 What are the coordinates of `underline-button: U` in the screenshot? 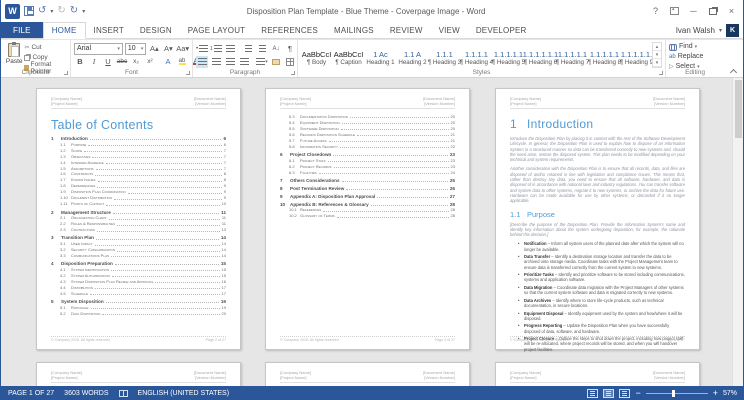 It's located at (108, 62).